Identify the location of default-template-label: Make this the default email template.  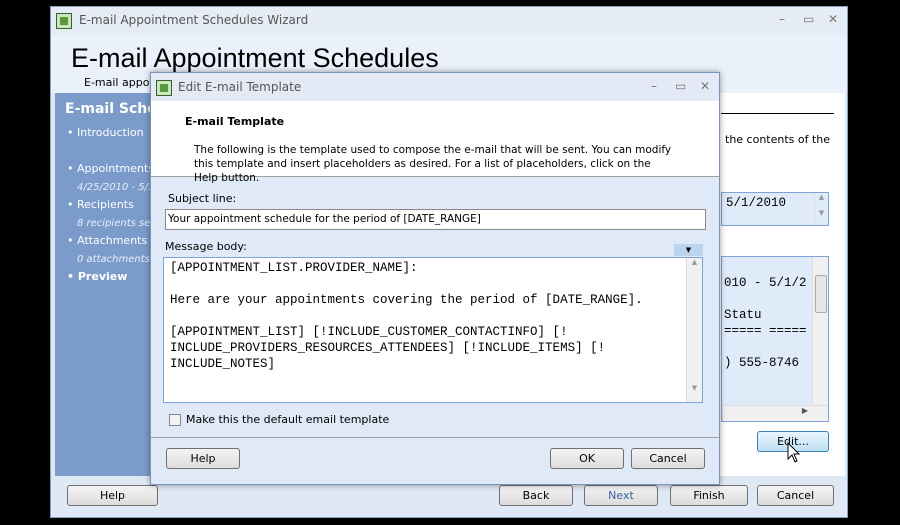
(288, 419).